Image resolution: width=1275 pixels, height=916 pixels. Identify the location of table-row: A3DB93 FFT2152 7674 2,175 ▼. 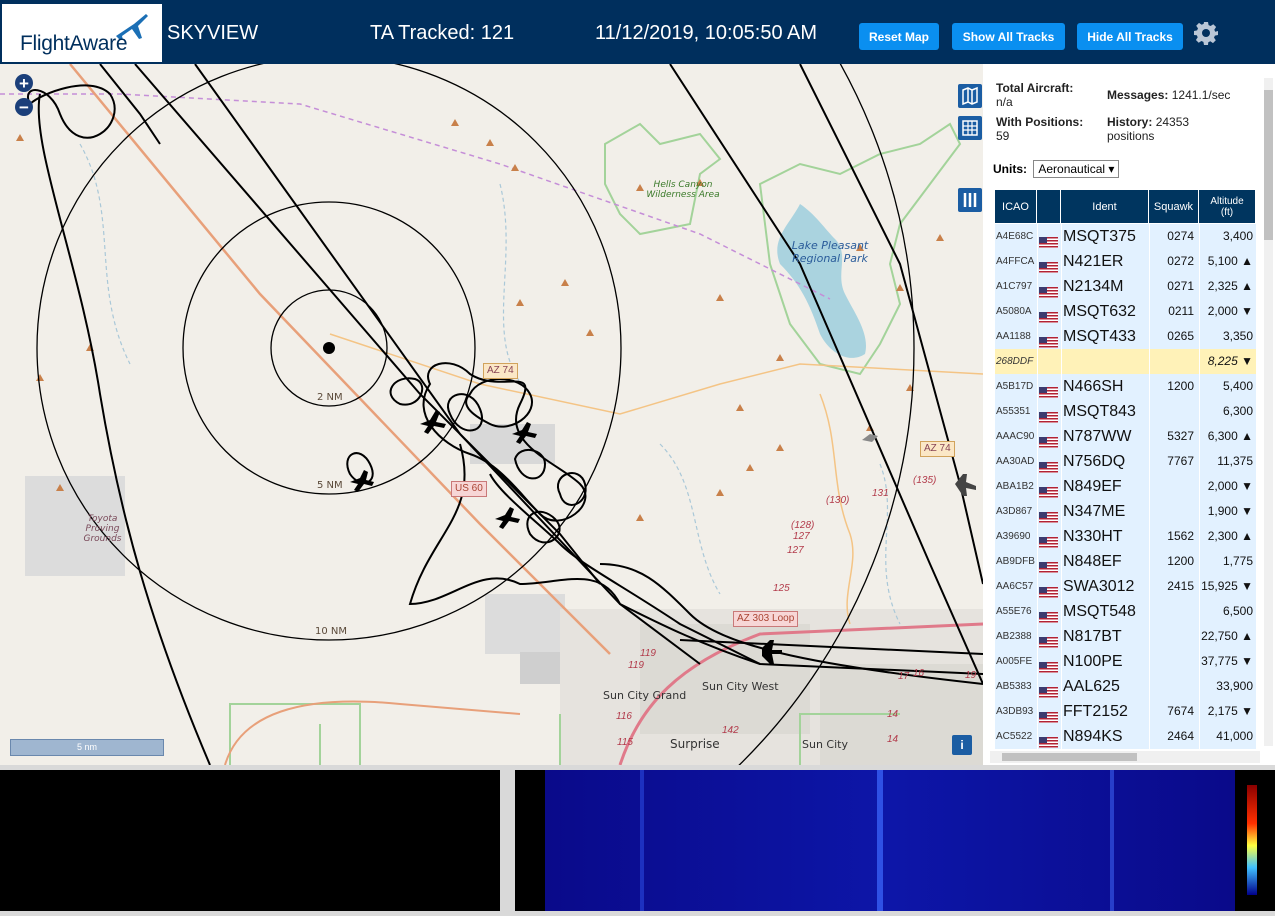
(1125, 711).